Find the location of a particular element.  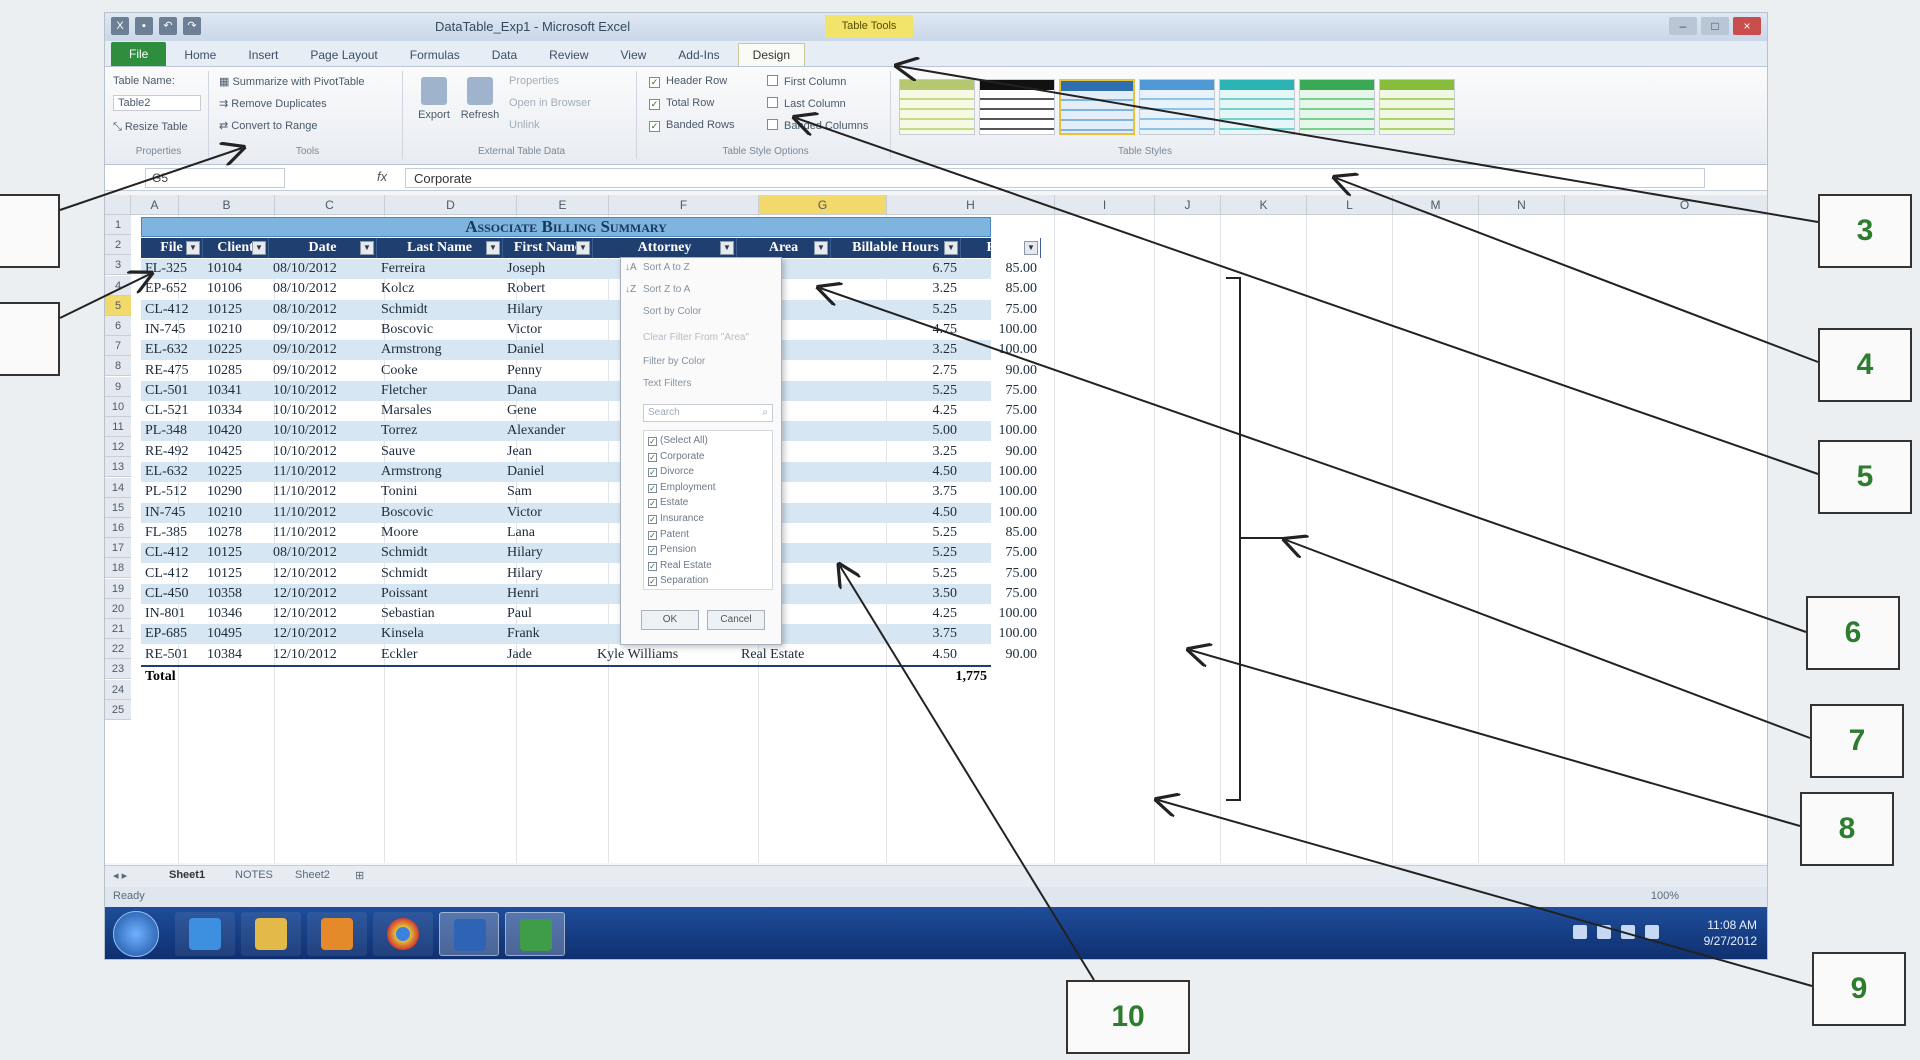

table-cell: Ferreira is located at coordinates (440, 269).